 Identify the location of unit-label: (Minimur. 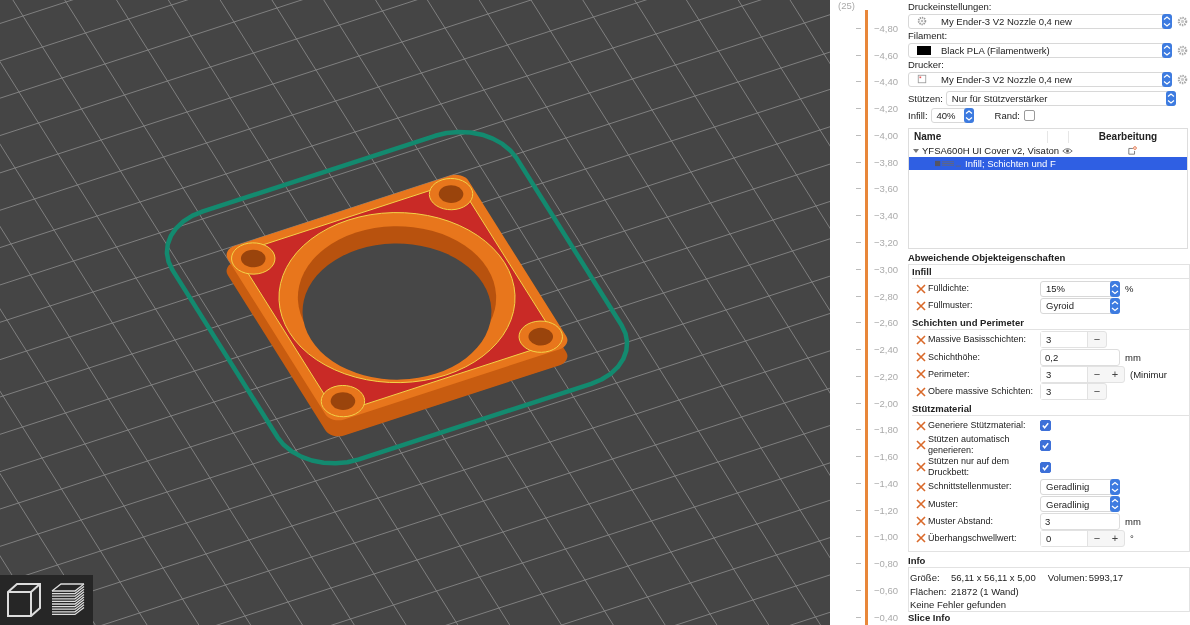
(1148, 374).